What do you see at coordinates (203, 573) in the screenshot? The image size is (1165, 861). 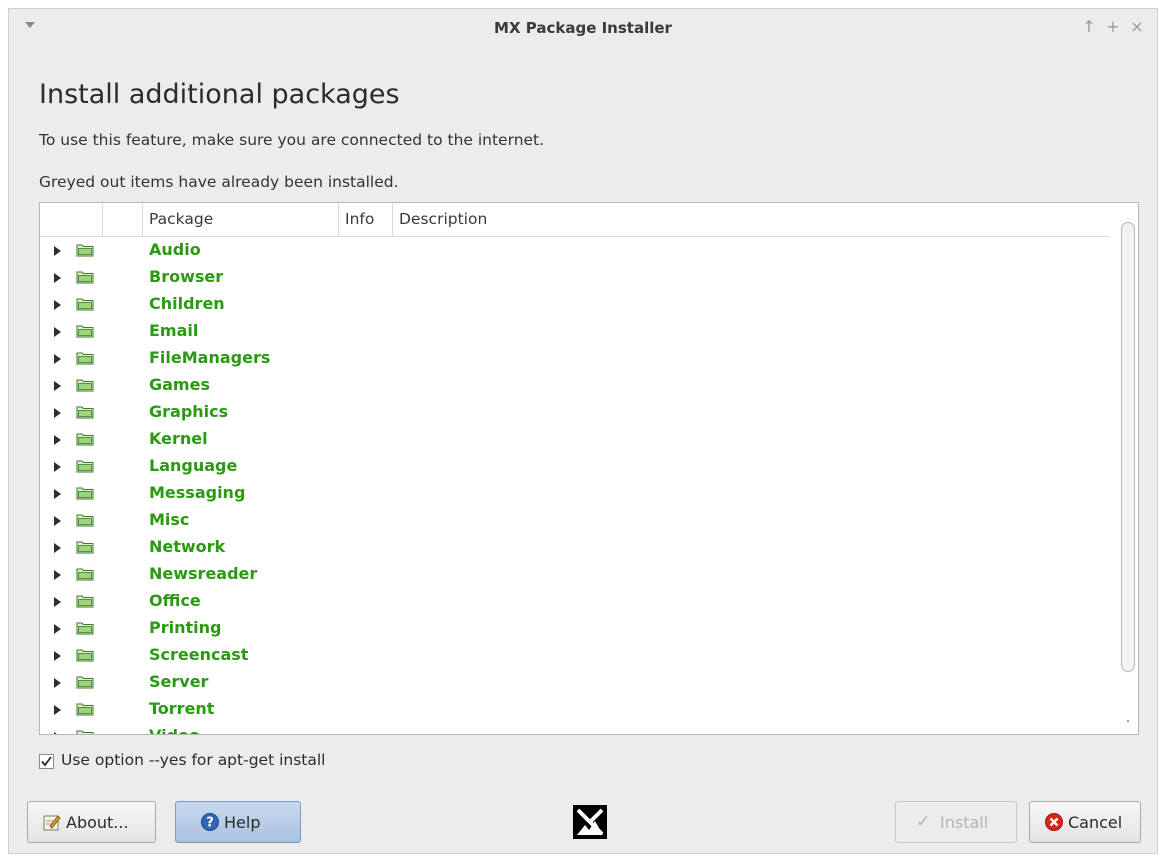 I see `category-label: Newsreader` at bounding box center [203, 573].